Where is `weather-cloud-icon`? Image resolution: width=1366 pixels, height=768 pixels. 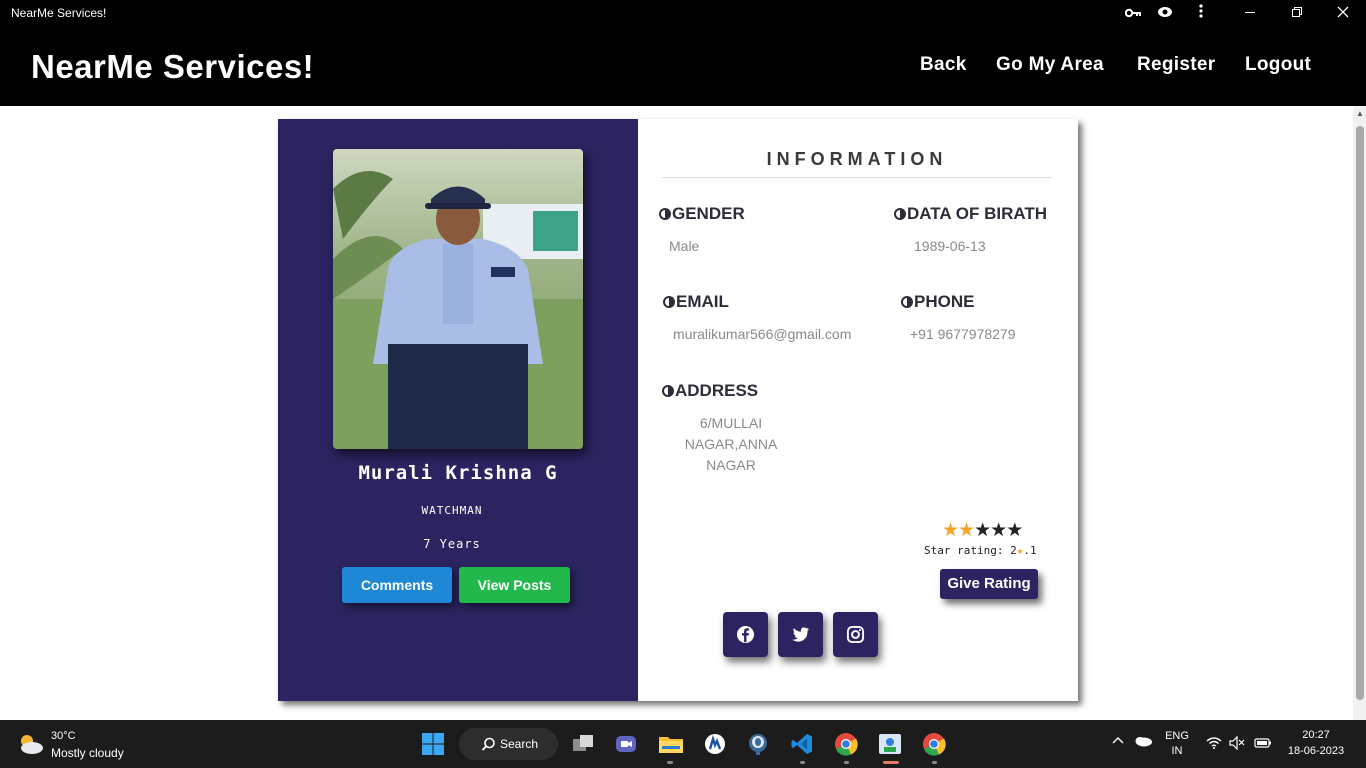 weather-cloud-icon is located at coordinates (32, 744).